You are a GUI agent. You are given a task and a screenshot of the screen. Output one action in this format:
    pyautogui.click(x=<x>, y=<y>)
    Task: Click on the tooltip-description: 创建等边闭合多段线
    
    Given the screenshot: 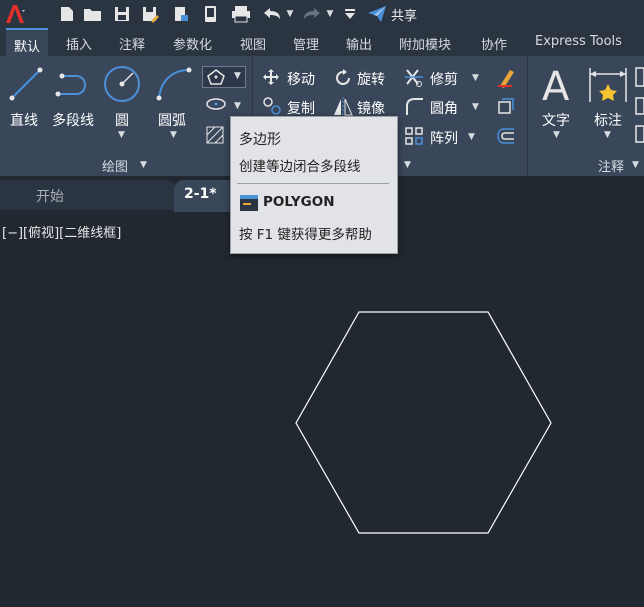 What is the action you would take?
    pyautogui.click(x=300, y=167)
    